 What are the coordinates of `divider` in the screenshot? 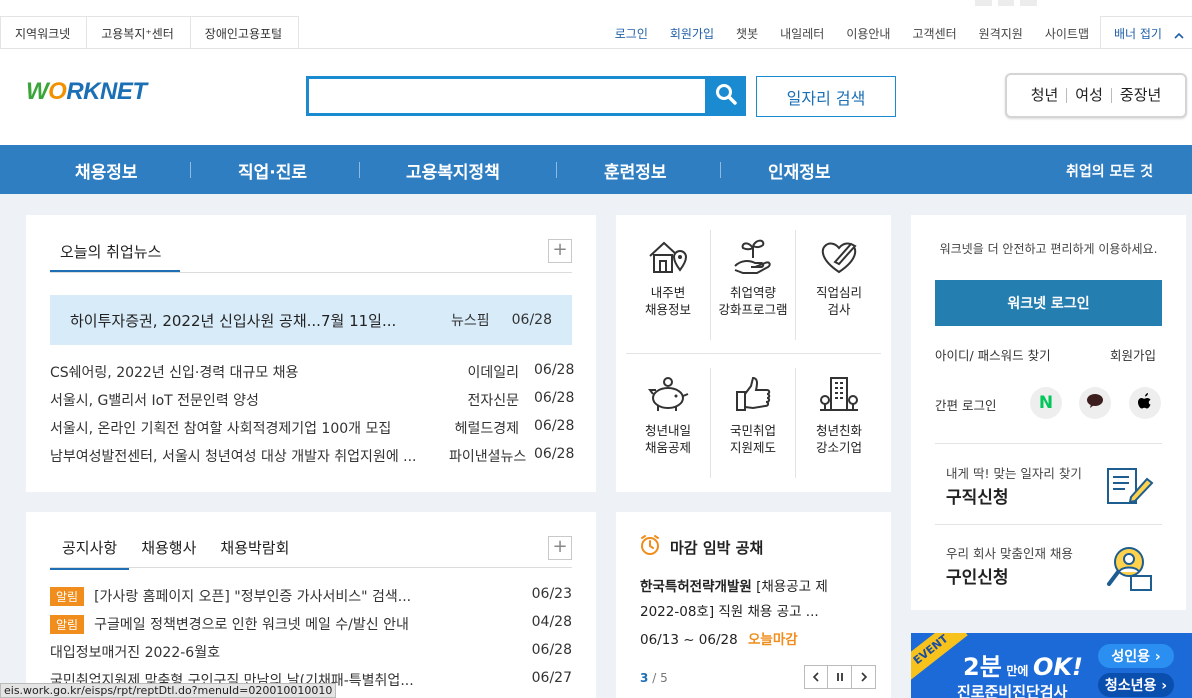 It's located at (1048, 524).